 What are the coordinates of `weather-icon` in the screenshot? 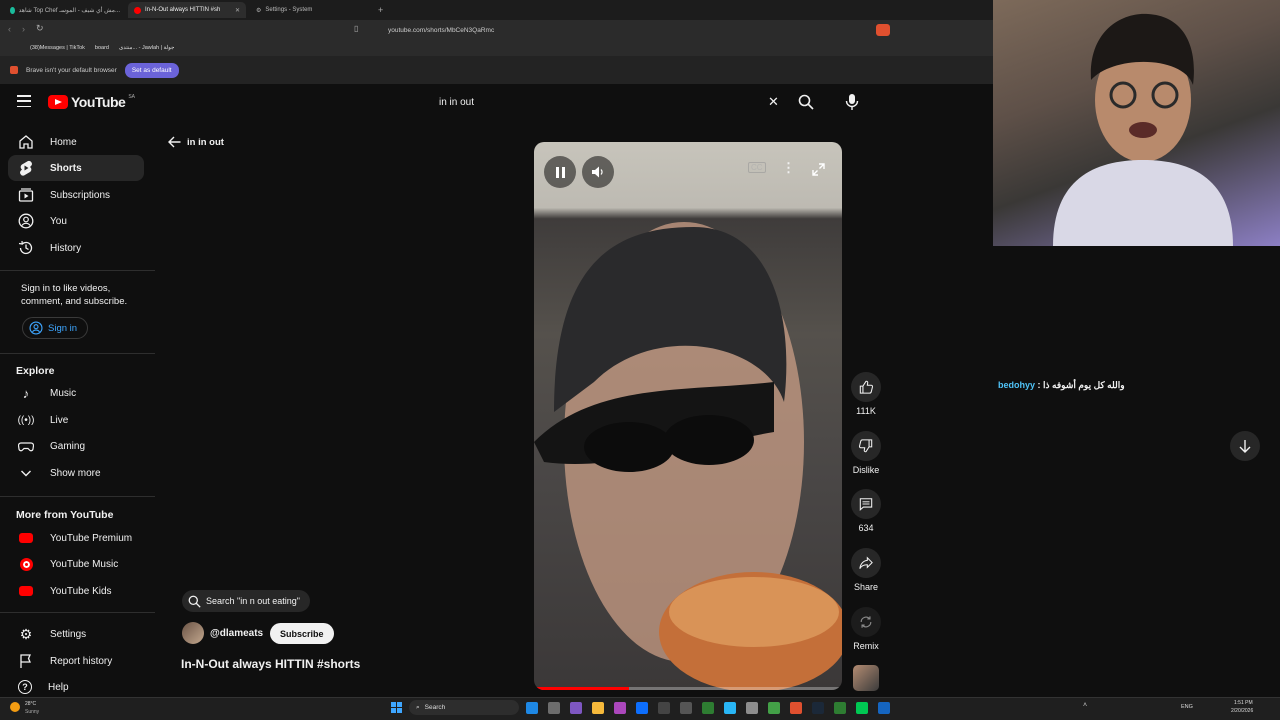 It's located at (15, 707).